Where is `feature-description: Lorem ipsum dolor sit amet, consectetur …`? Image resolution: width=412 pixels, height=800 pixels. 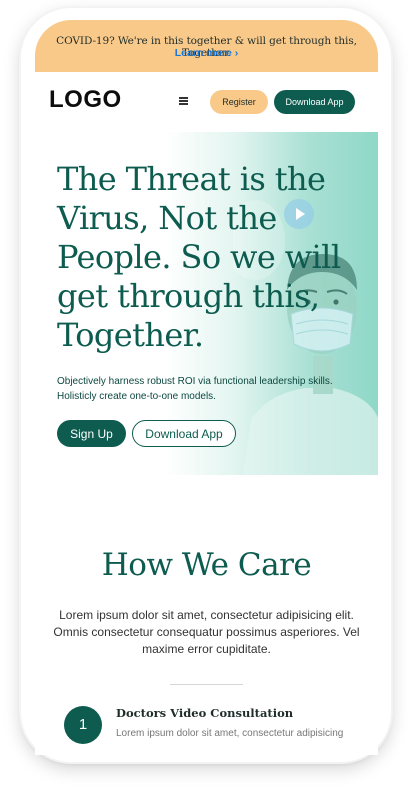 feature-description: Lorem ipsum dolor sit amet, consectetur … is located at coordinates (230, 733).